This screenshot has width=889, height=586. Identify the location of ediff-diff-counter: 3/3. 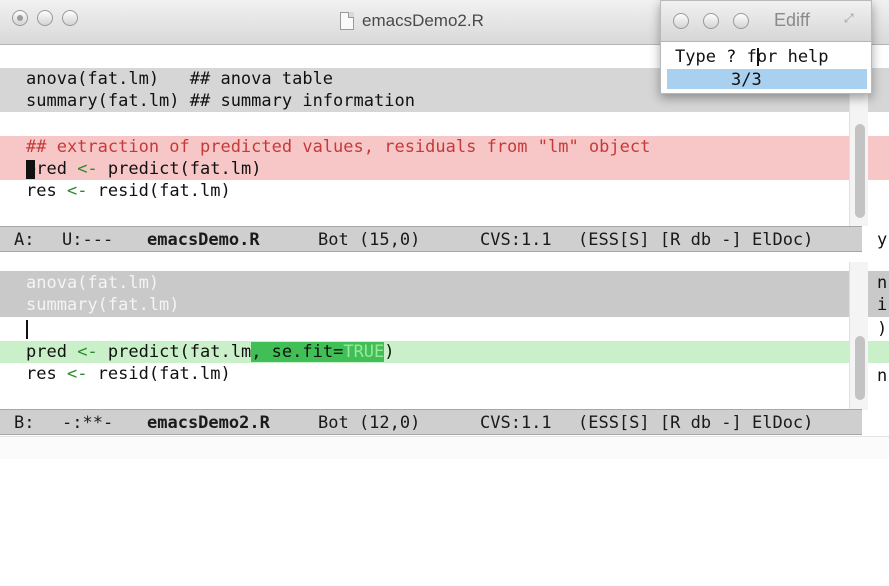
(746, 80).